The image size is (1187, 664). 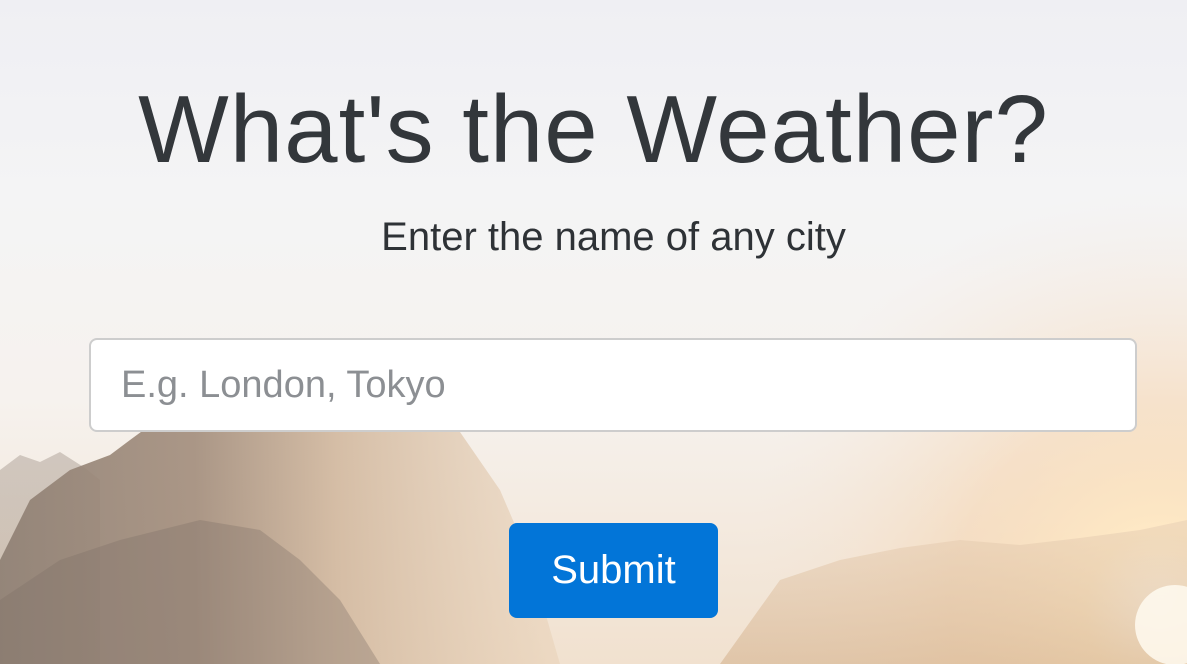 I want to click on city-search-input, so click(x=613, y=385).